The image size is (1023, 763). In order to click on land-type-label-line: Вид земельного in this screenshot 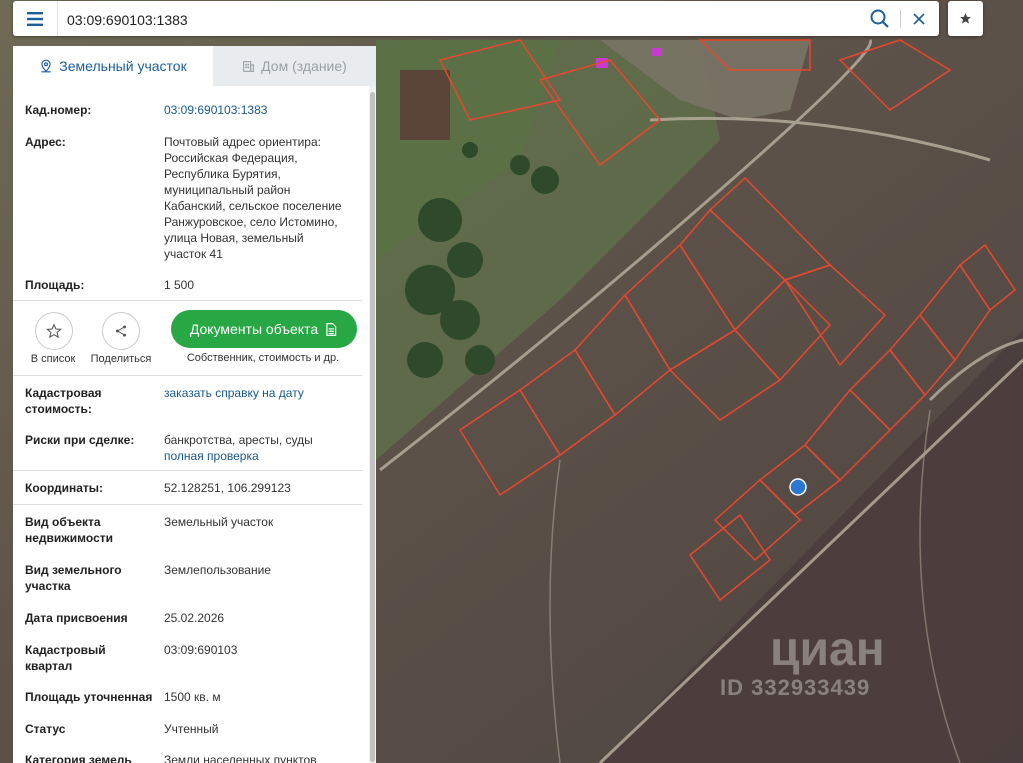, I will do `click(73, 570)`.